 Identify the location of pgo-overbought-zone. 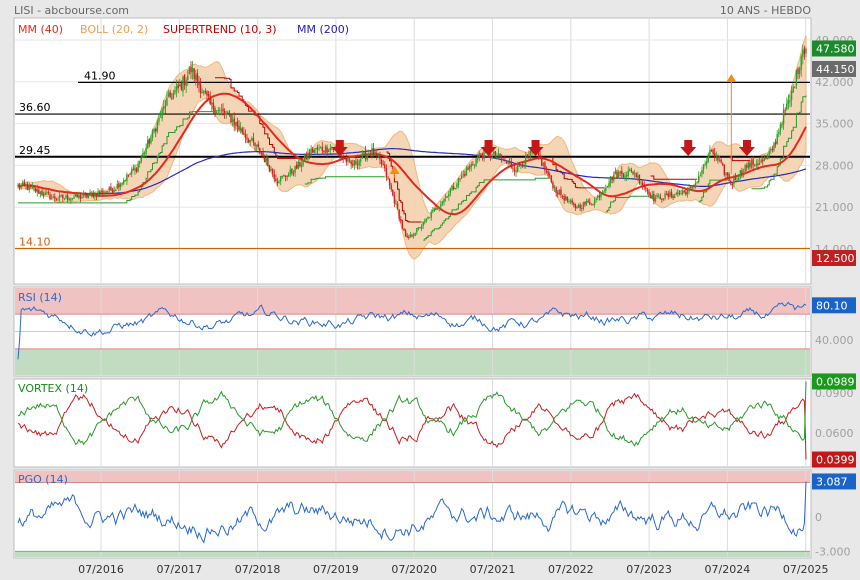
(412, 477).